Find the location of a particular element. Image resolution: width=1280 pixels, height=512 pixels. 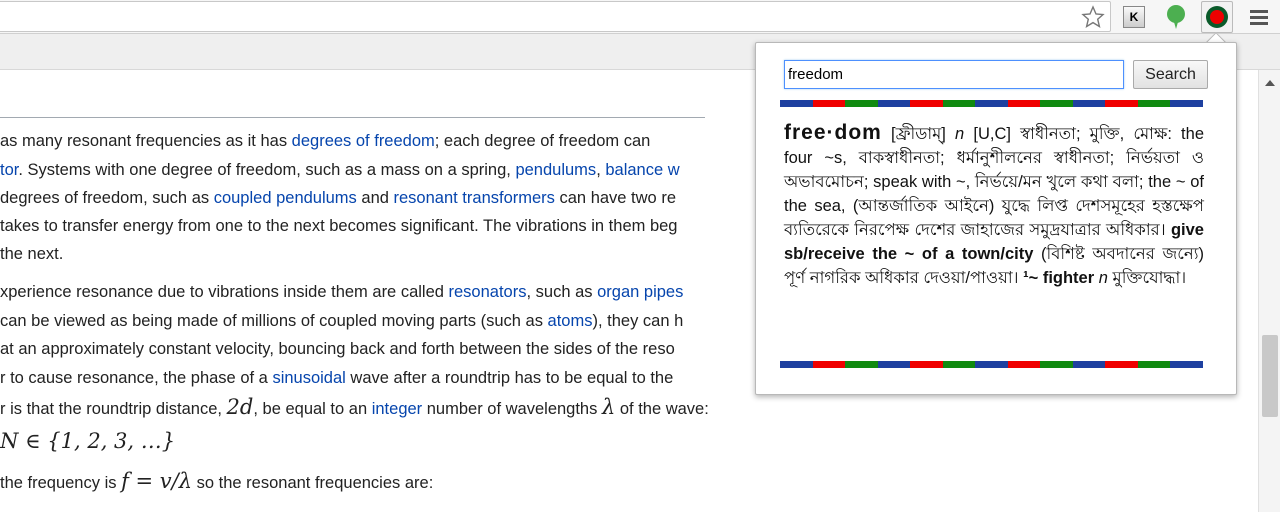

article-text: number of wavelengths is located at coordinates (512, 409).